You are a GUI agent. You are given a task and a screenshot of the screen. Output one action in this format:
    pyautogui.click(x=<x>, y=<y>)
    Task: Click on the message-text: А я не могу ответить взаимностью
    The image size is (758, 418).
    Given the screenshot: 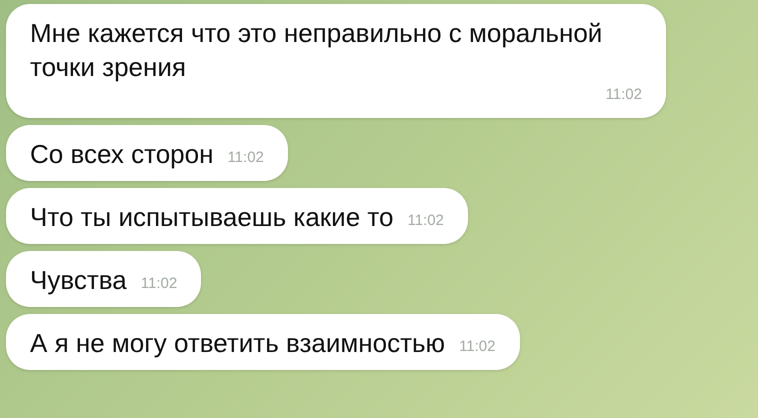 What is the action you would take?
    pyautogui.click(x=238, y=343)
    